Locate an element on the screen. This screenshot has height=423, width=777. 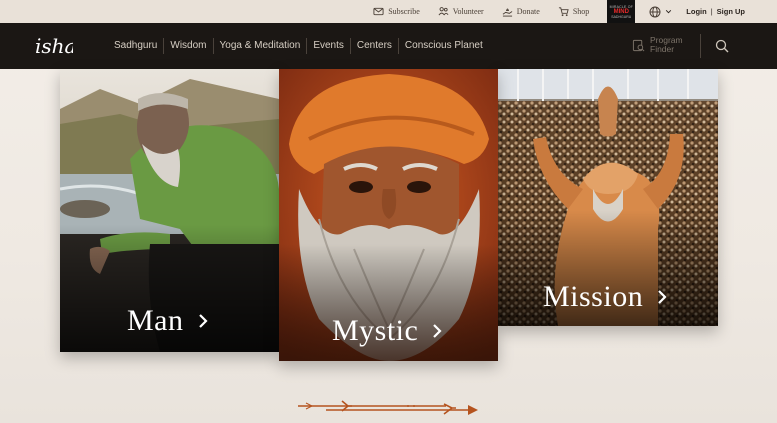
auth-links: Login | Sign Up is located at coordinates (715, 11).